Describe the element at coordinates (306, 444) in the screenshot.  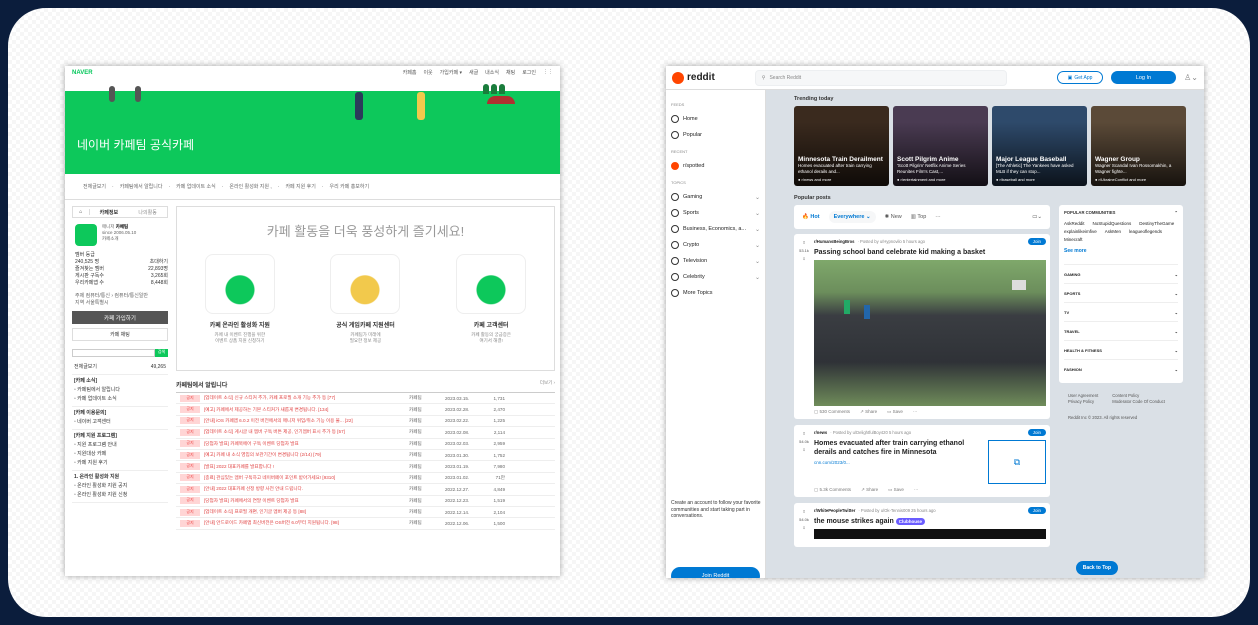
I see `notice-title: [당첨자 발표] 카페북에어 구독 이벤트 당첨자 발표` at that location.